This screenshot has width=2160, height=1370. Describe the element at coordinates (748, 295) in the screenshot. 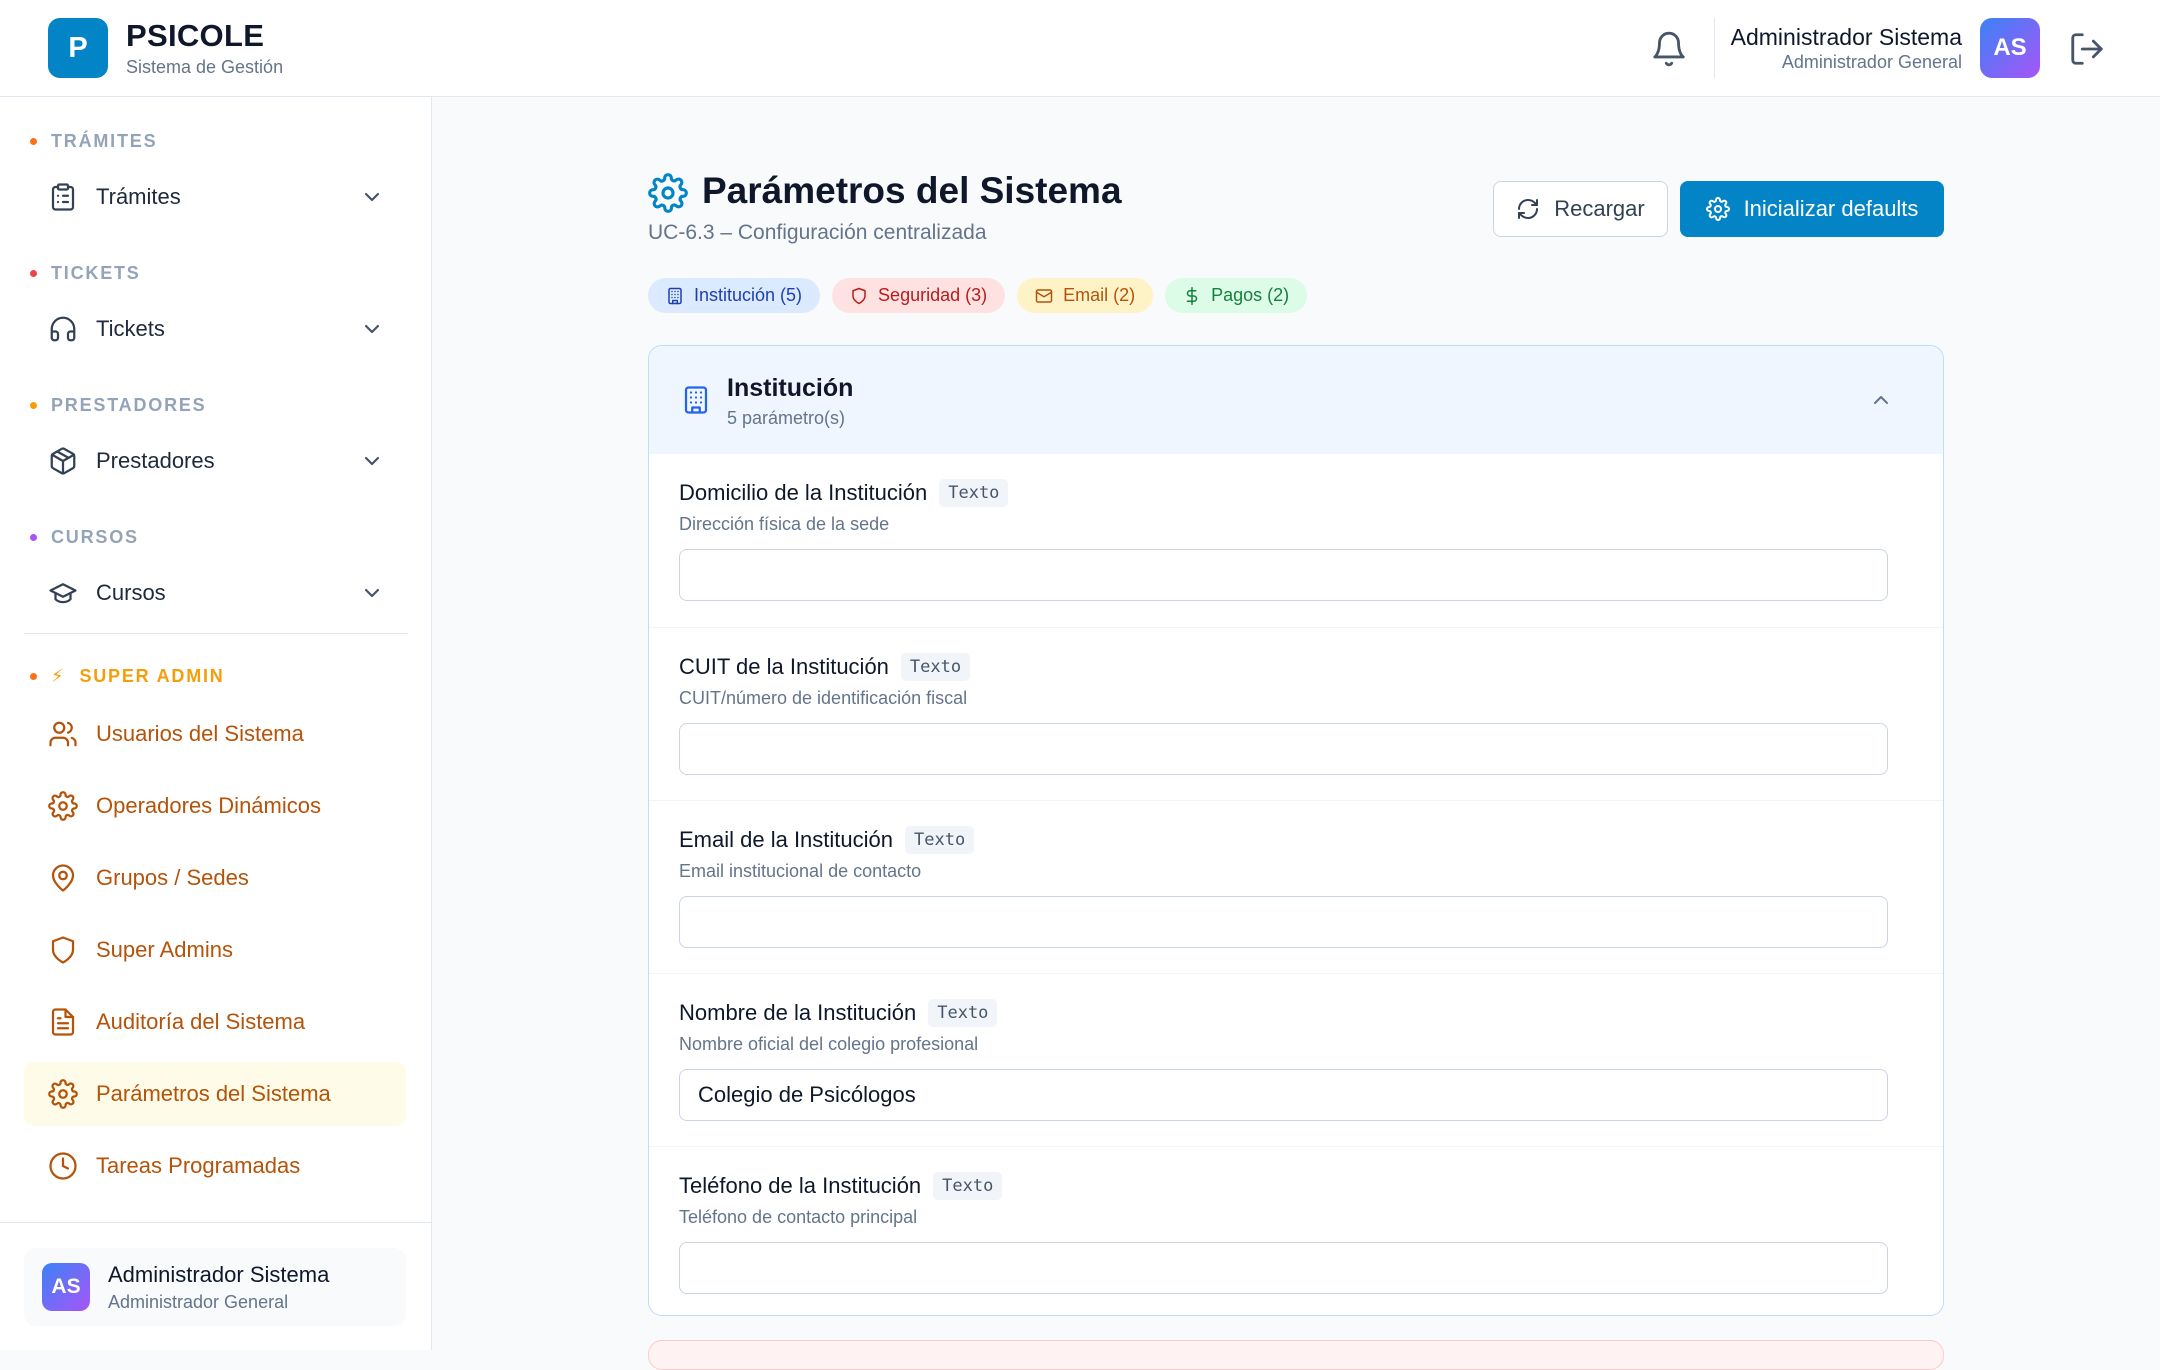

I see `chip-label: Institución (5)` at that location.